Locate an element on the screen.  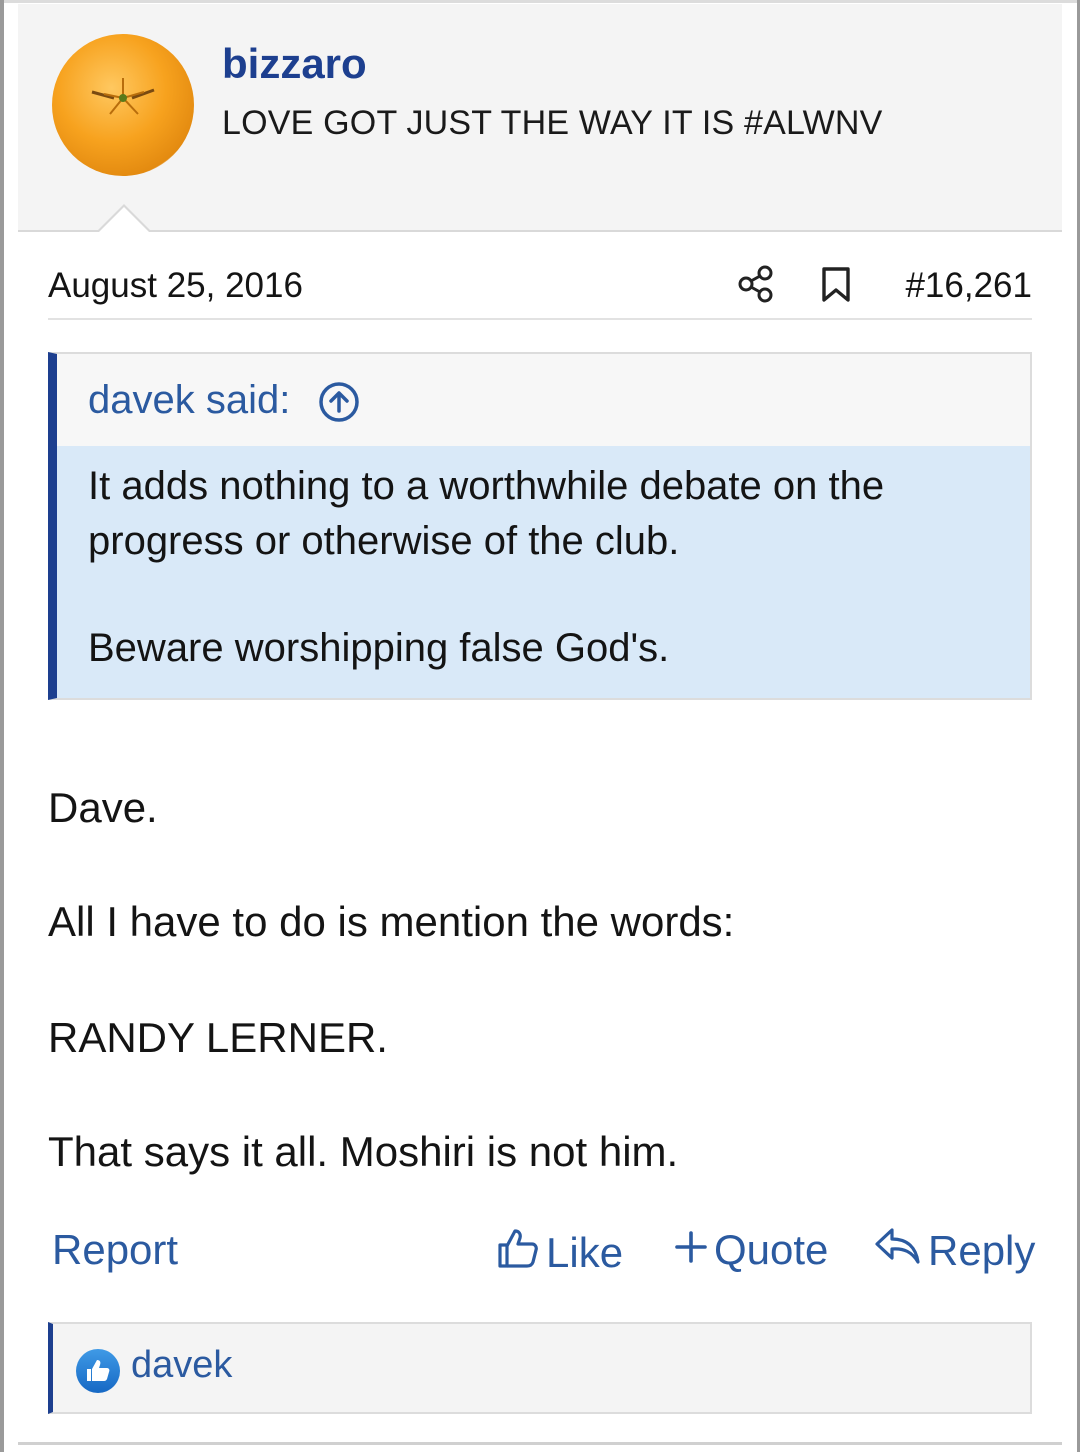
user-title: LOVE GOT JUST THE WAY IT IS #ALWNV is located at coordinates (552, 123).